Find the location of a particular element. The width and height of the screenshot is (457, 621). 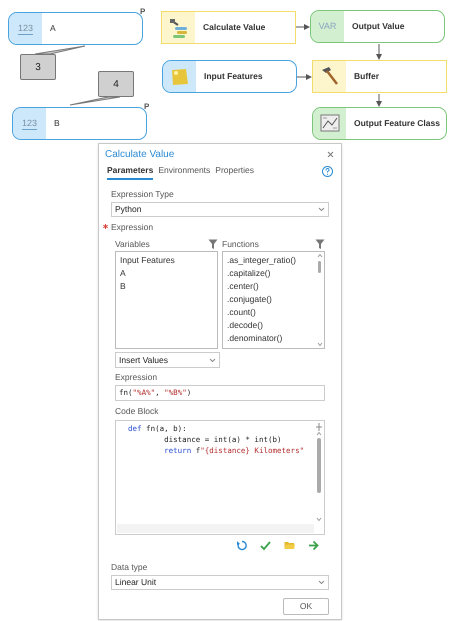

question-icon is located at coordinates (327, 172).